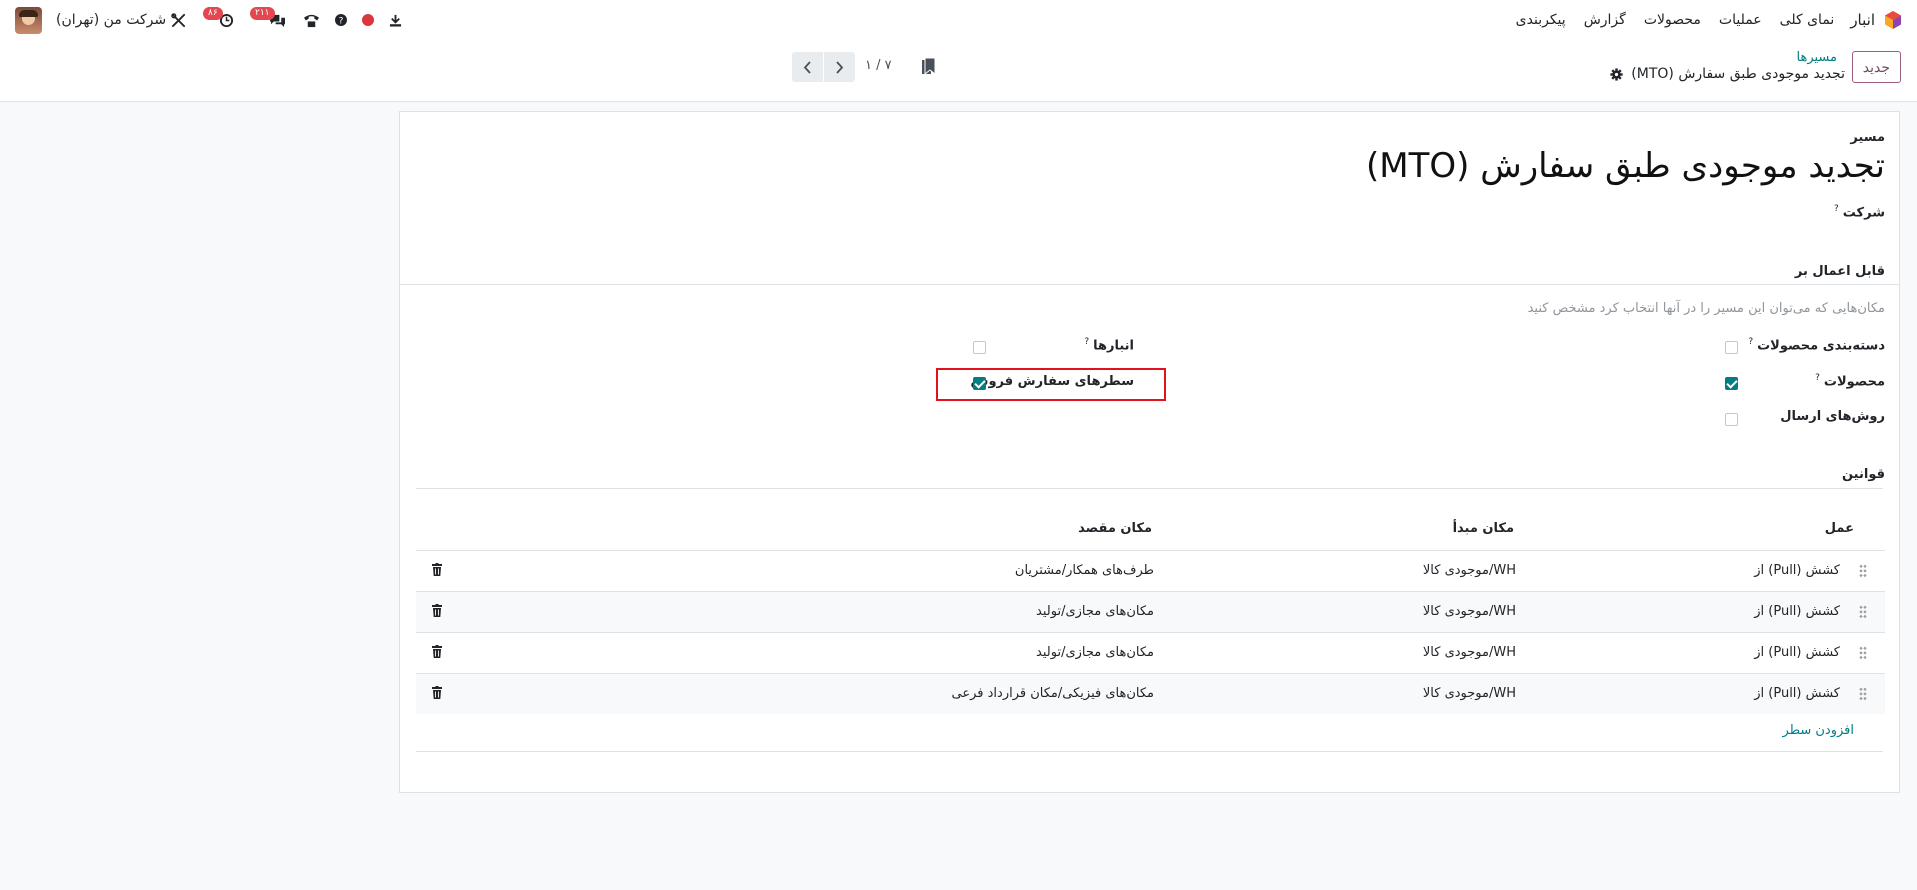 Image resolution: width=1917 pixels, height=890 pixels. I want to click on product-categories-checkbox, so click(1731, 347).